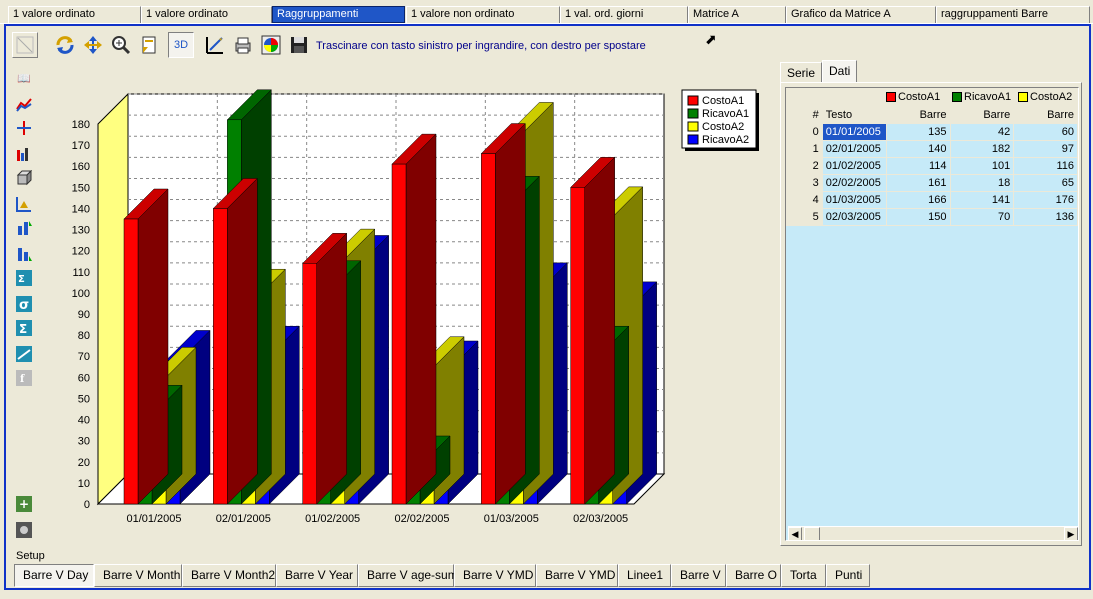  Describe the element at coordinates (693, 126) in the screenshot. I see `chart-legend-swatch` at that location.